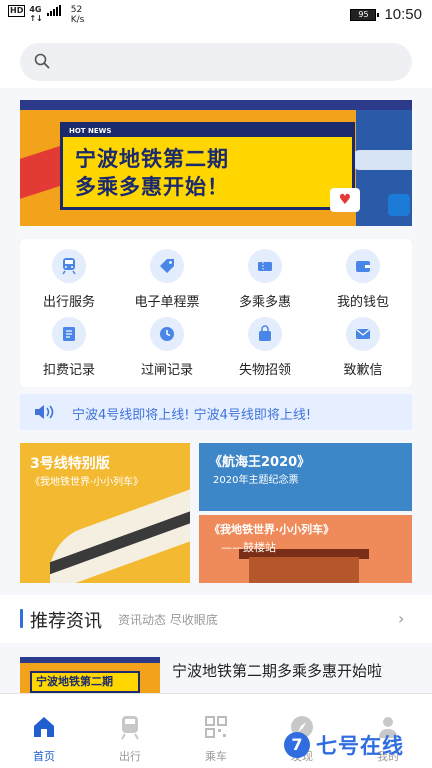  I want to click on status-bar: HD 4G ↑↓ 52 K/s 95 10:50, so click(216, 15).